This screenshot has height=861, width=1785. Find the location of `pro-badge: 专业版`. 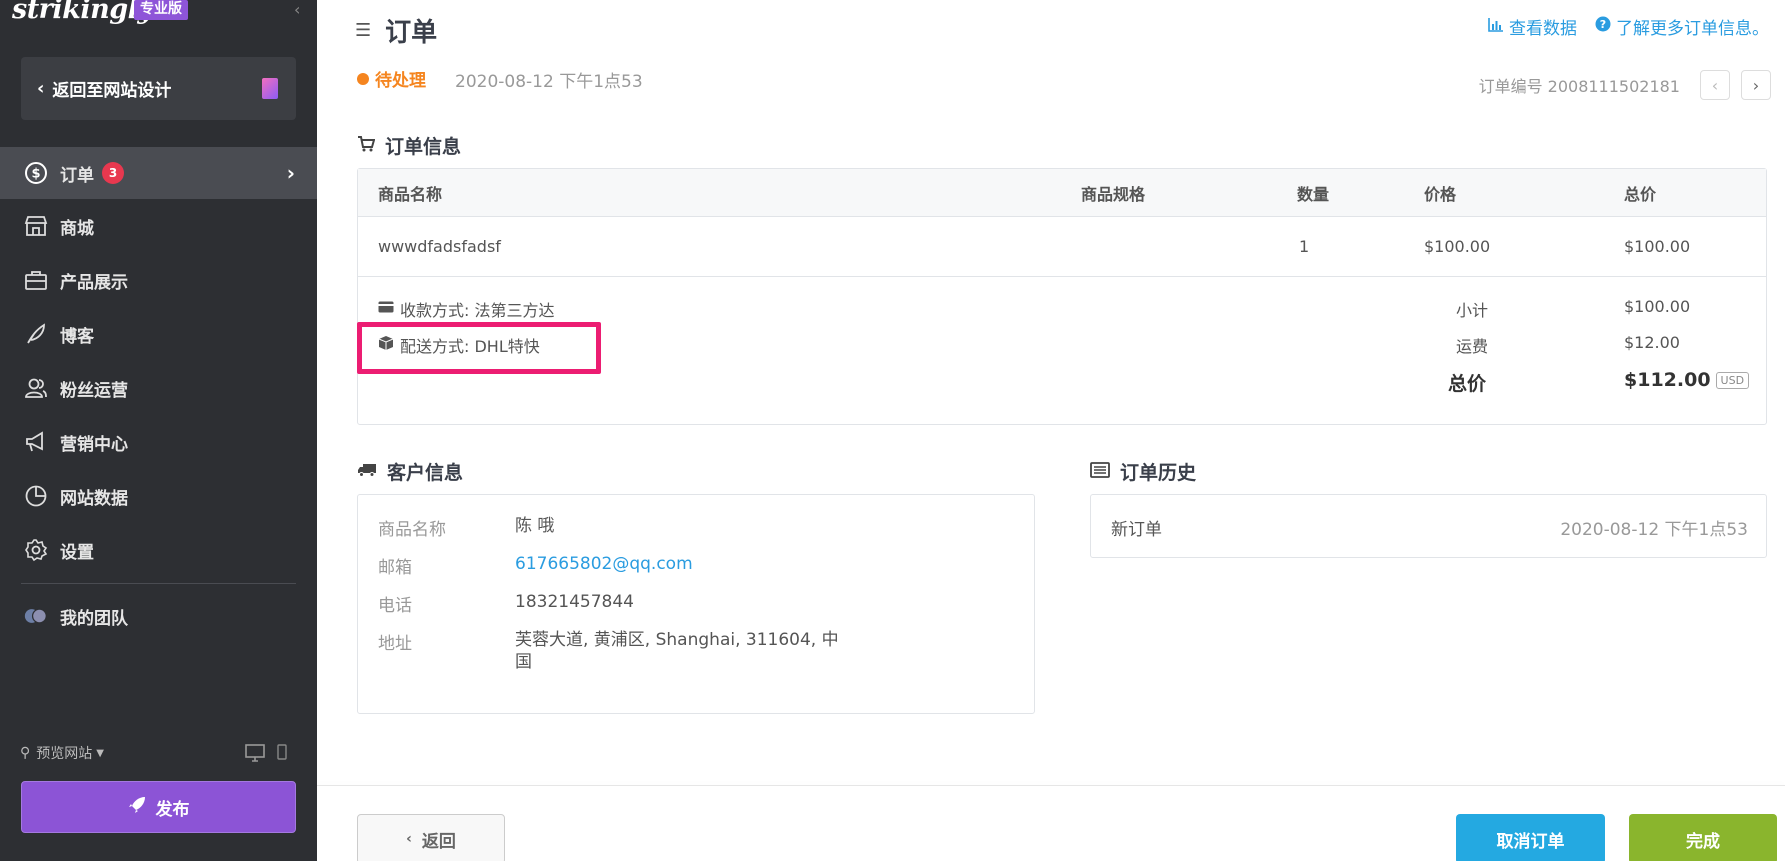

pro-badge: 专业版 is located at coordinates (161, 10).